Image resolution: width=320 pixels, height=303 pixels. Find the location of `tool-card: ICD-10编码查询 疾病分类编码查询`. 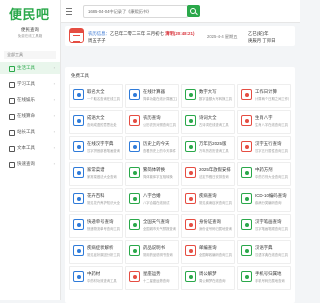

tool-card: ICD-10编码查询 疾病分类编码查询 is located at coordinates (264, 200).